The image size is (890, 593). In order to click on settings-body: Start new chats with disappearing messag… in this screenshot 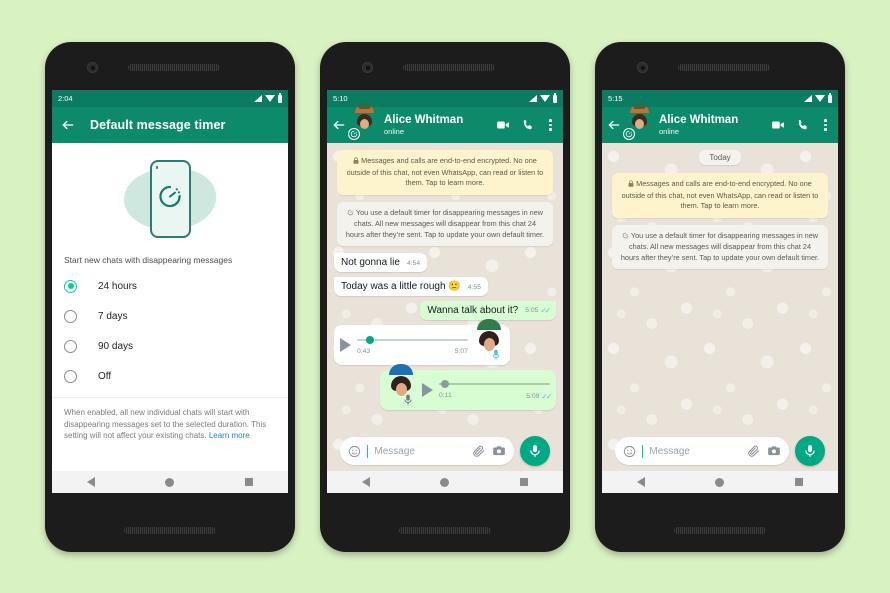, I will do `click(170, 307)`.